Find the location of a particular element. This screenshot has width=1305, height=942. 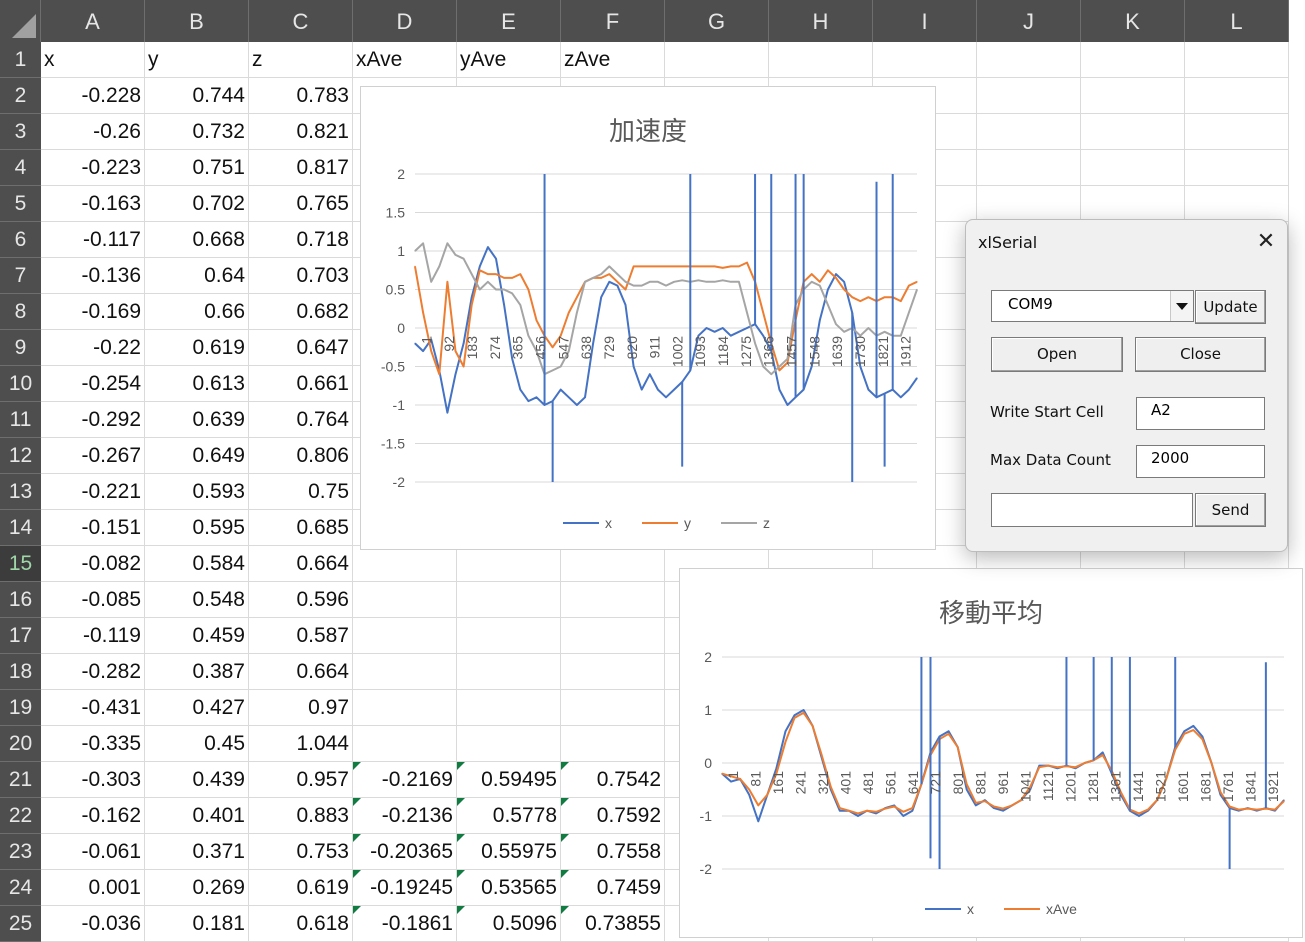

select-all-corner is located at coordinates (20, 21).